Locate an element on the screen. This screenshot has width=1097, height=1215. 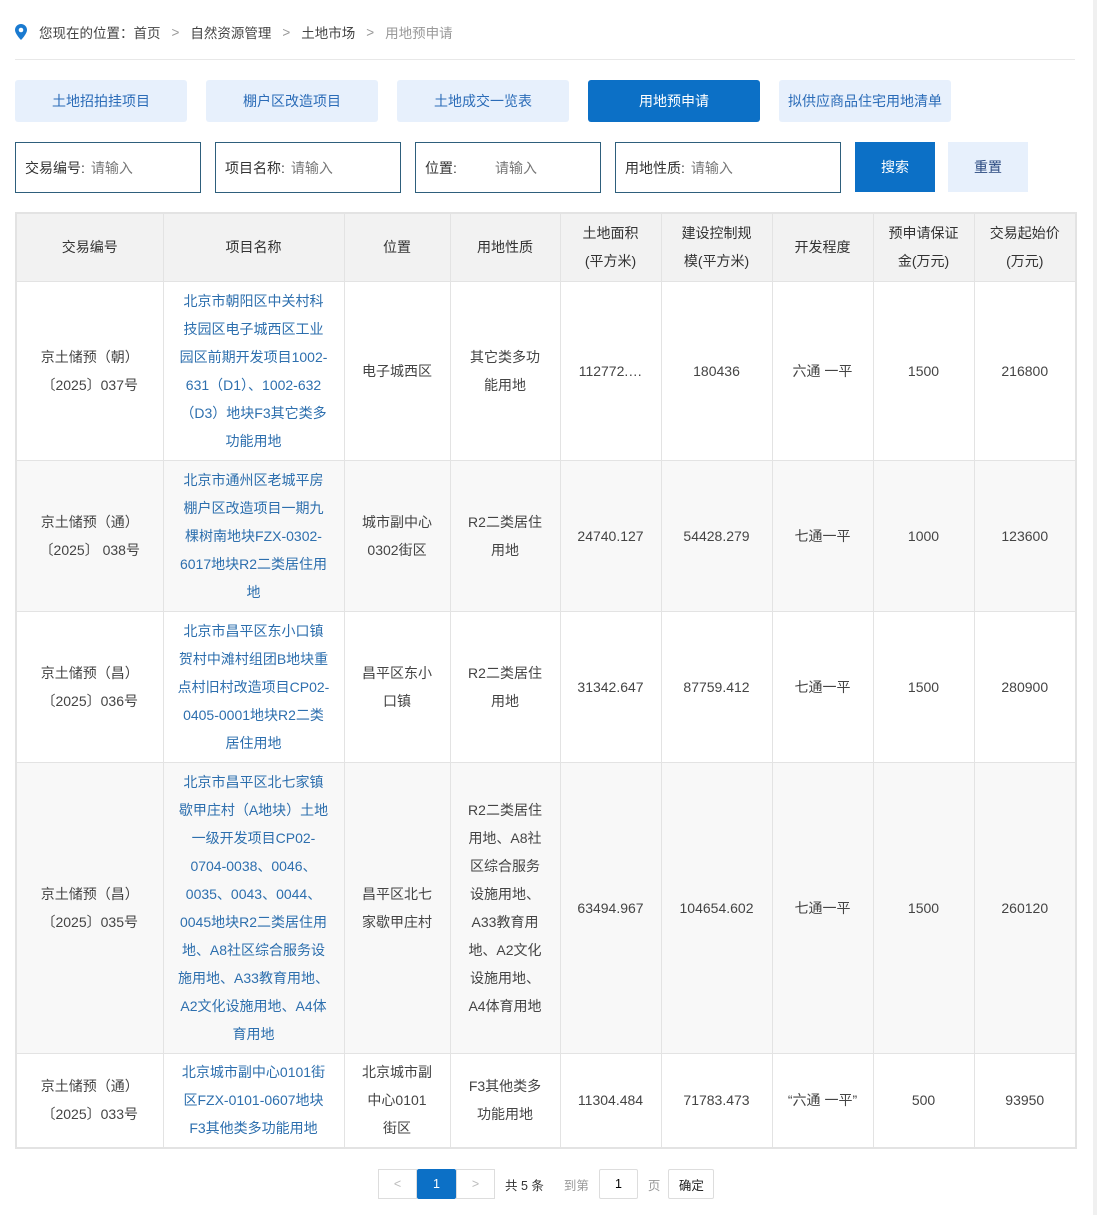
breadcrumb-home: 首页 is located at coordinates (147, 32).